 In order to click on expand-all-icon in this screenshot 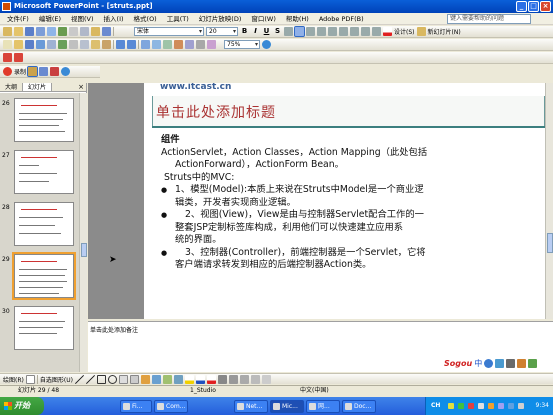, I will do `click(189, 44)`.